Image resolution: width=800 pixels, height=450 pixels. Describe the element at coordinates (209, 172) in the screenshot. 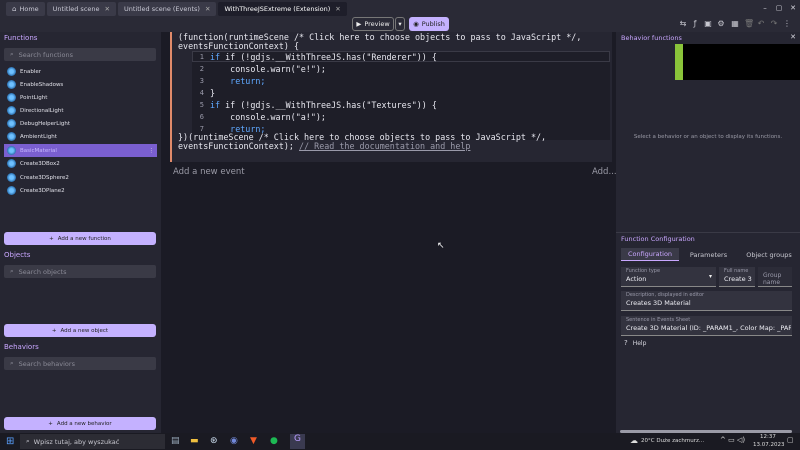

I see `add-event-button: Add a new event` at that location.